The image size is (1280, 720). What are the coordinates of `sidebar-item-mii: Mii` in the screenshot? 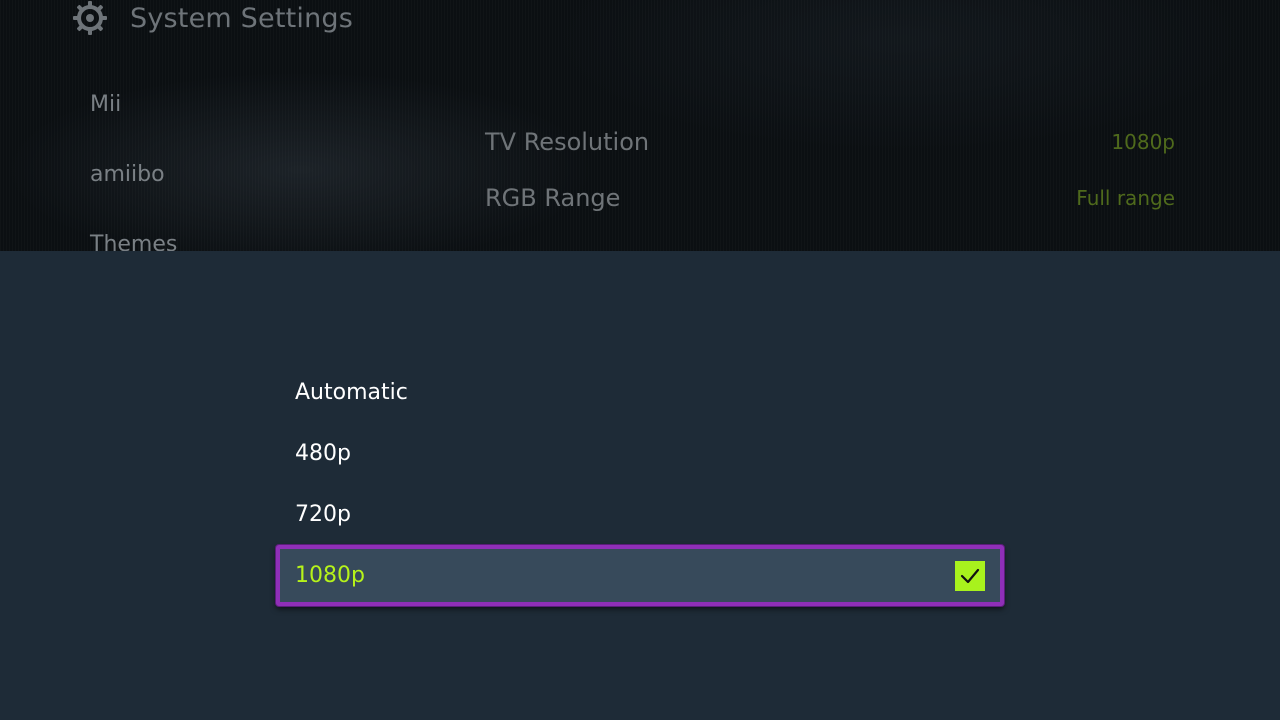 It's located at (133, 121).